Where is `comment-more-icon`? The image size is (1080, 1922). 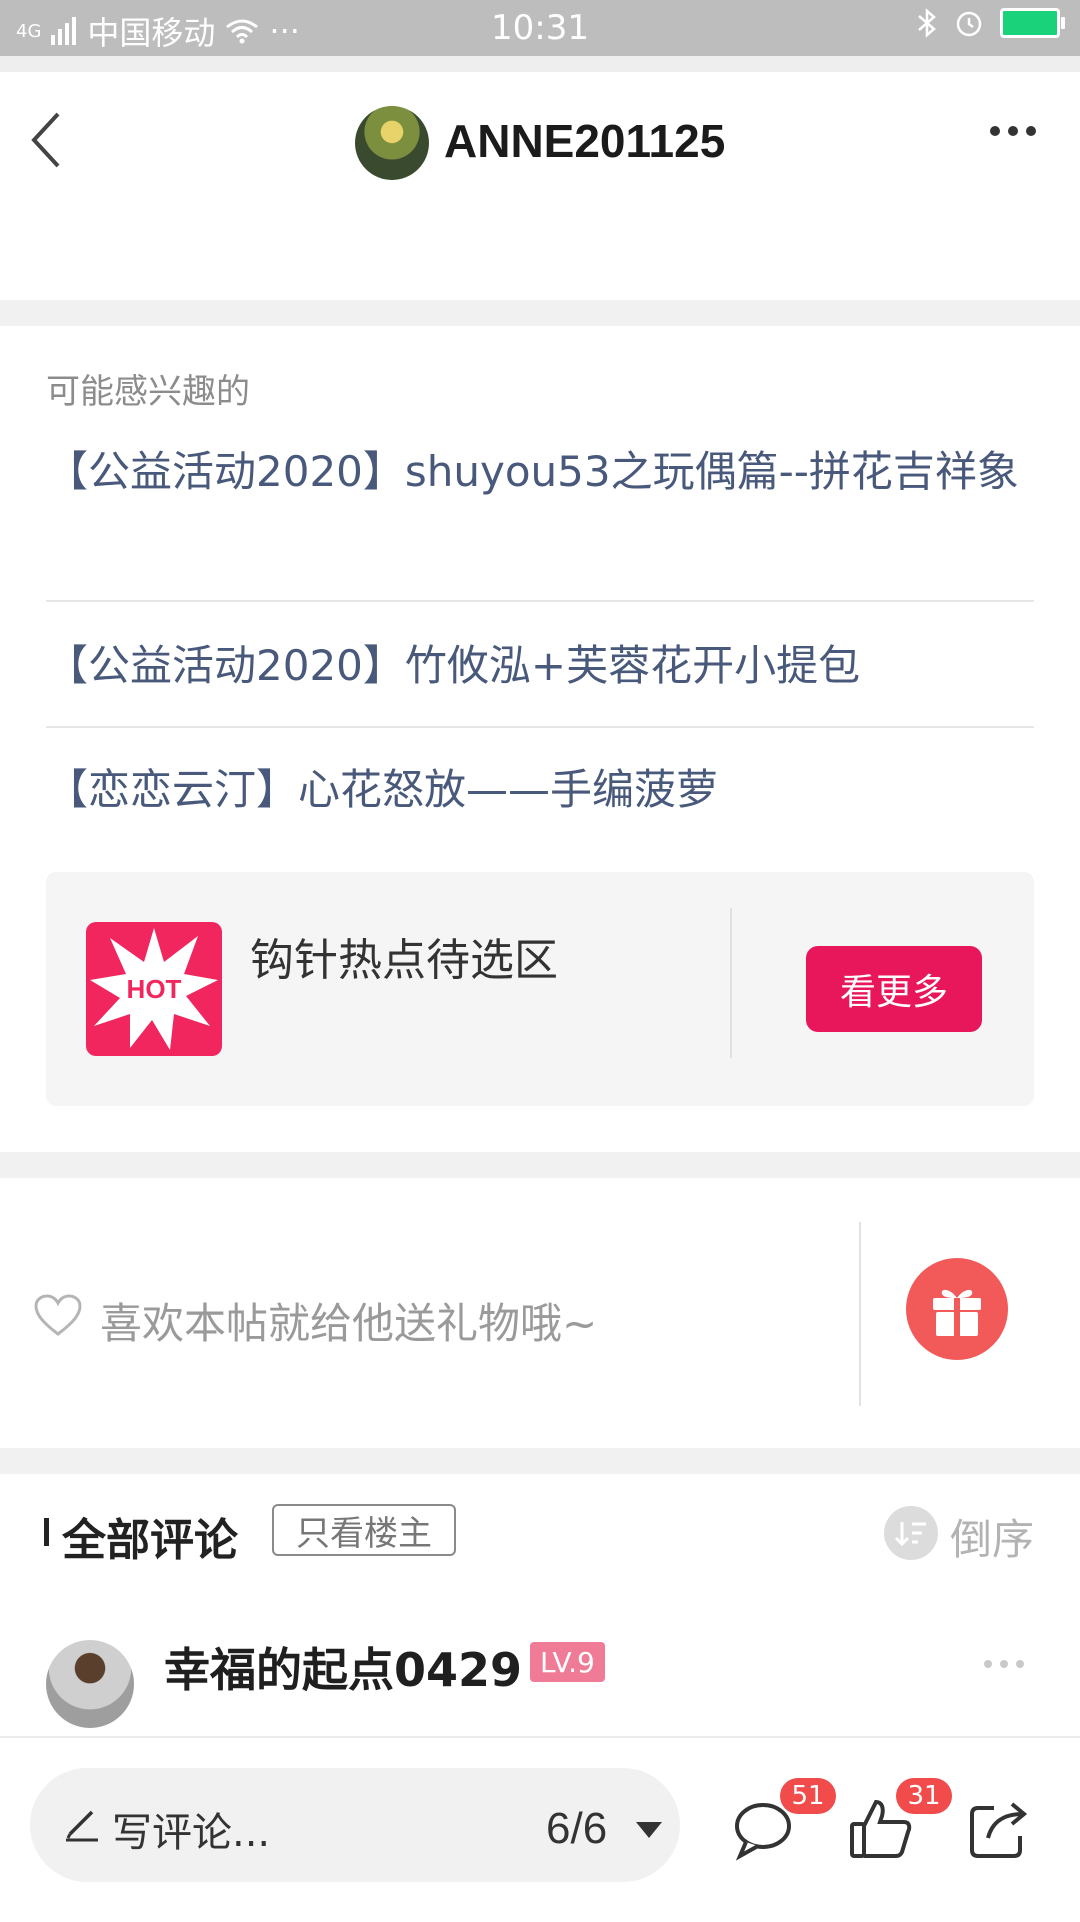
comment-more-icon is located at coordinates (1004, 1664).